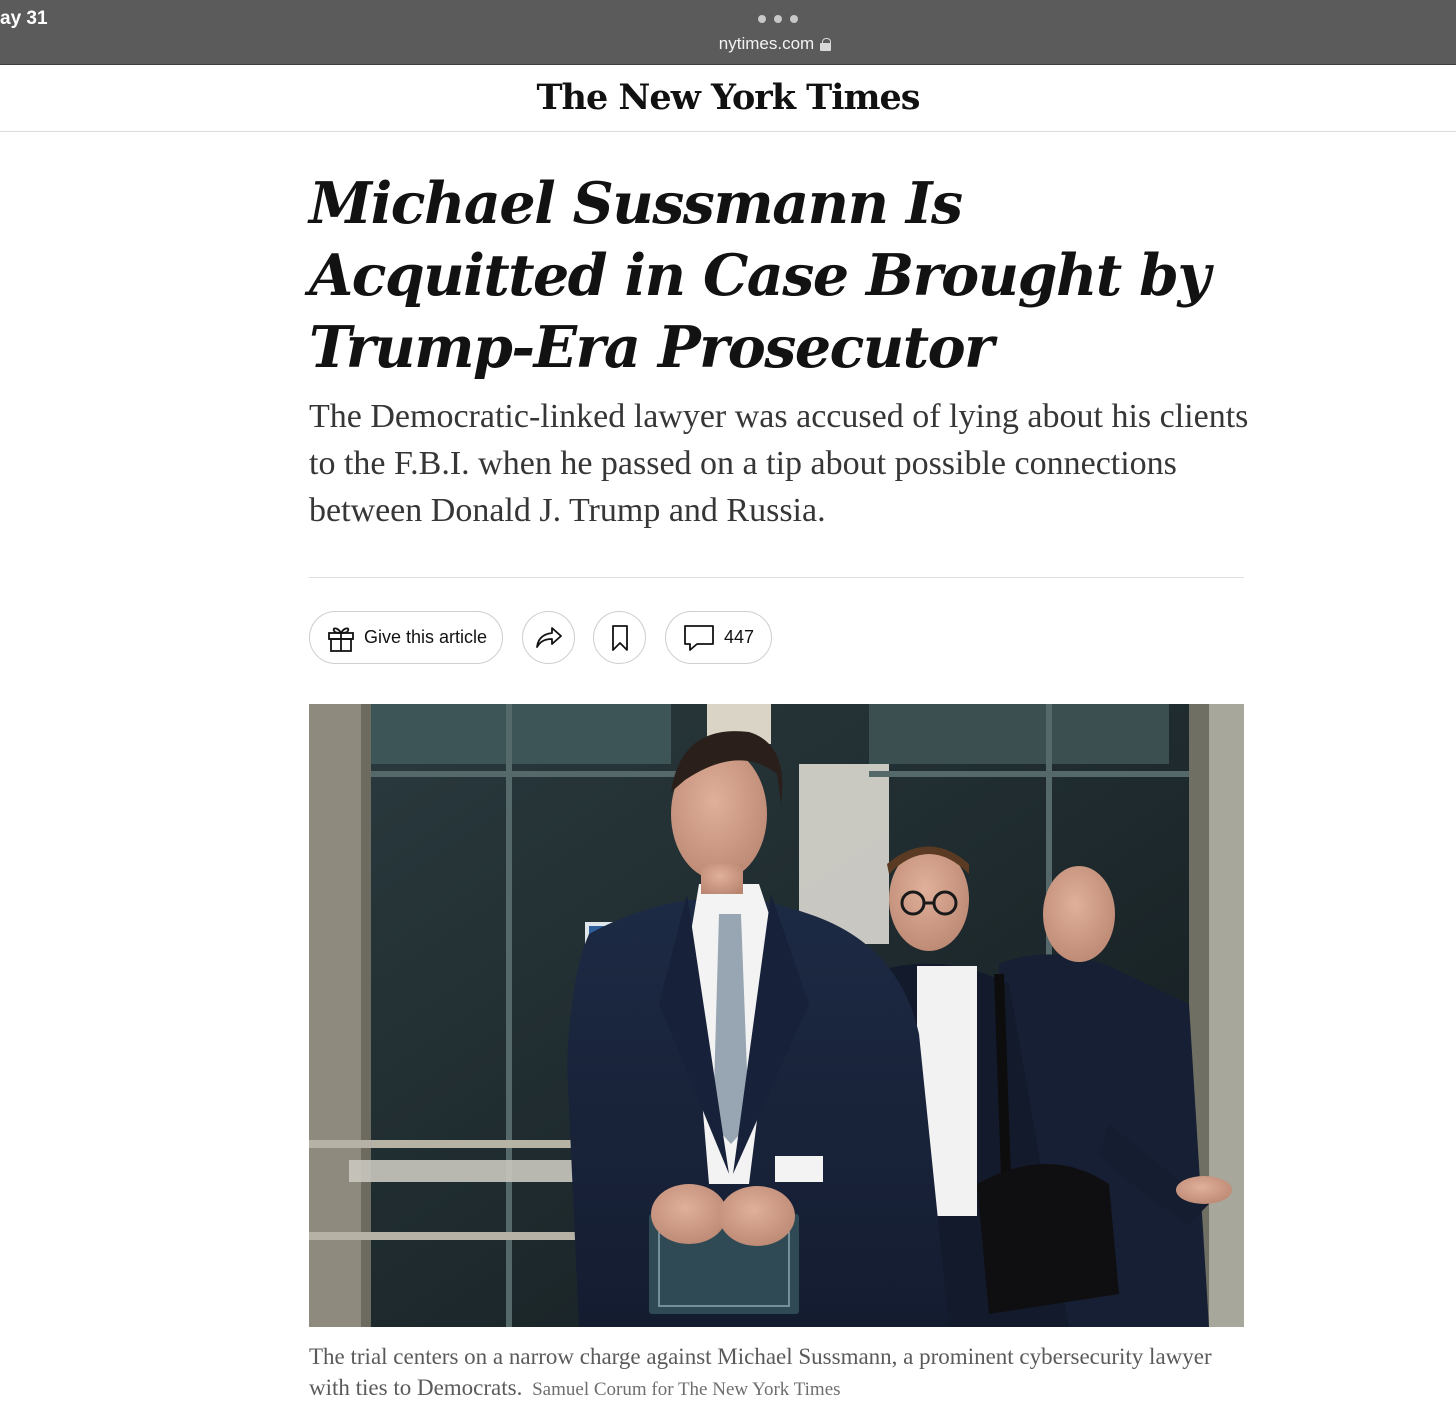 This screenshot has width=1456, height=1423. I want to click on comments-button: 447, so click(718, 637).